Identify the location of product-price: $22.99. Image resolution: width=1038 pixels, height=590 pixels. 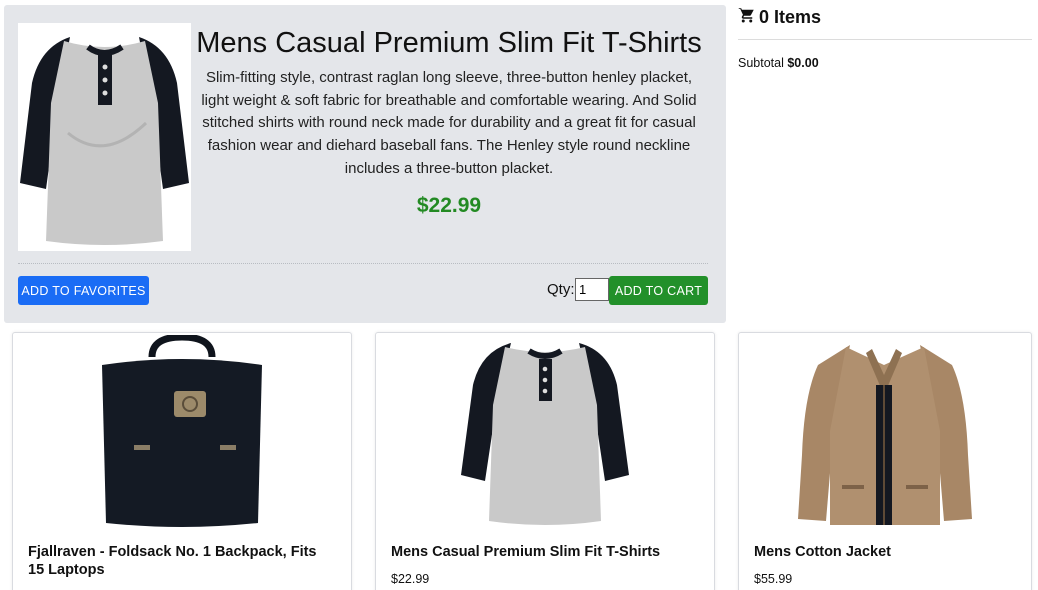
(410, 579).